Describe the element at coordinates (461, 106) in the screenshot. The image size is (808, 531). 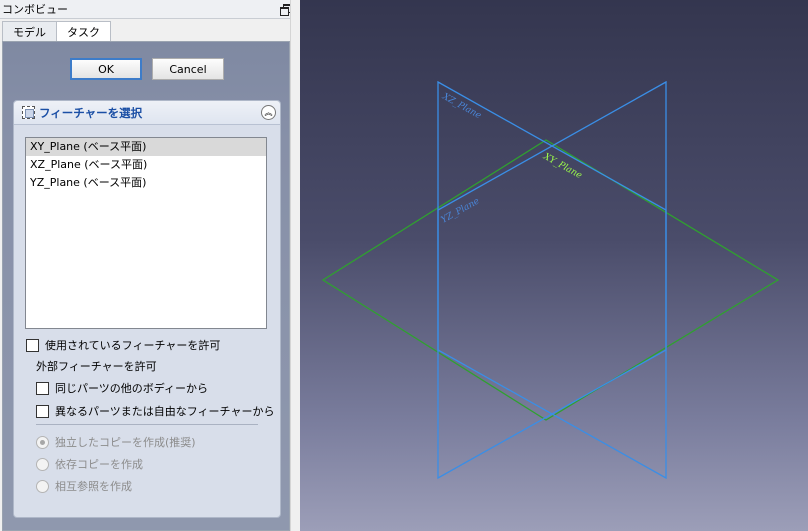
I see `xz-plane-label: XZ_Plane` at that location.